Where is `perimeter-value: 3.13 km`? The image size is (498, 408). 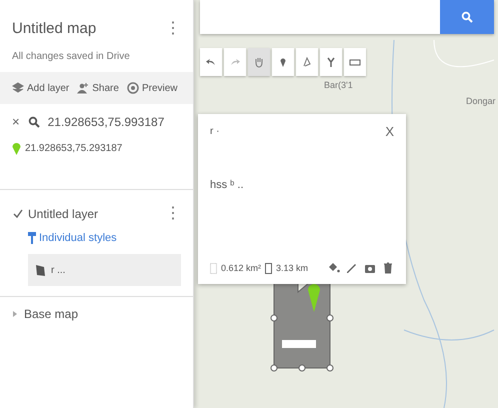 perimeter-value: 3.13 km is located at coordinates (292, 268).